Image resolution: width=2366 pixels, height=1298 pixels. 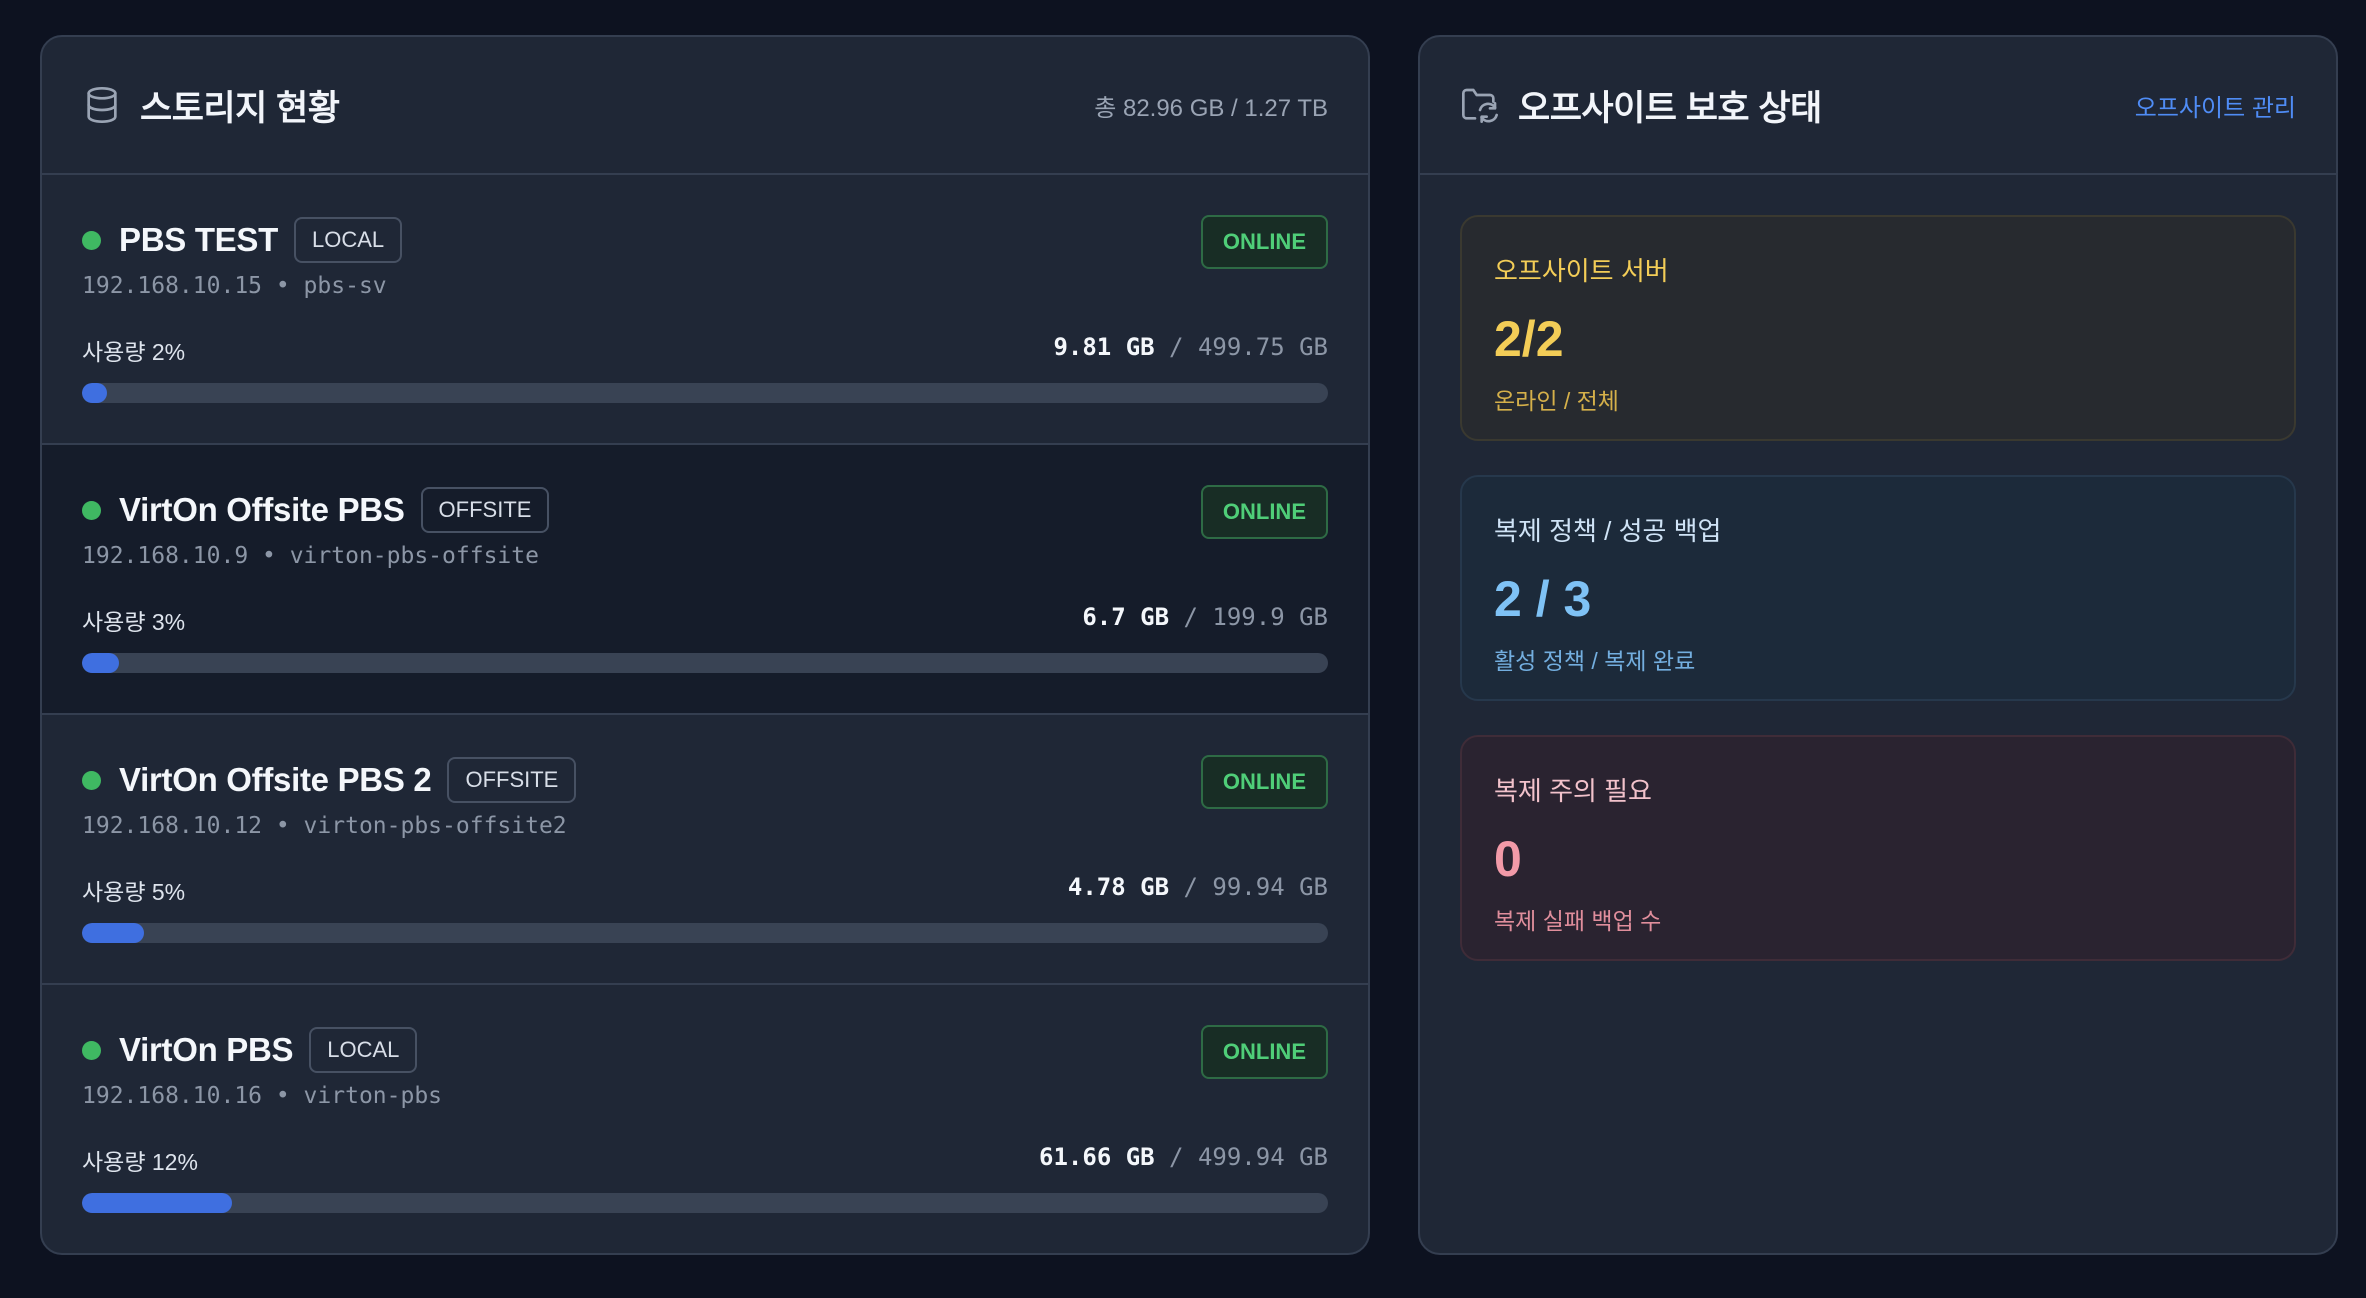 I want to click on usage-label: 사용량 12%, so click(x=140, y=1162).